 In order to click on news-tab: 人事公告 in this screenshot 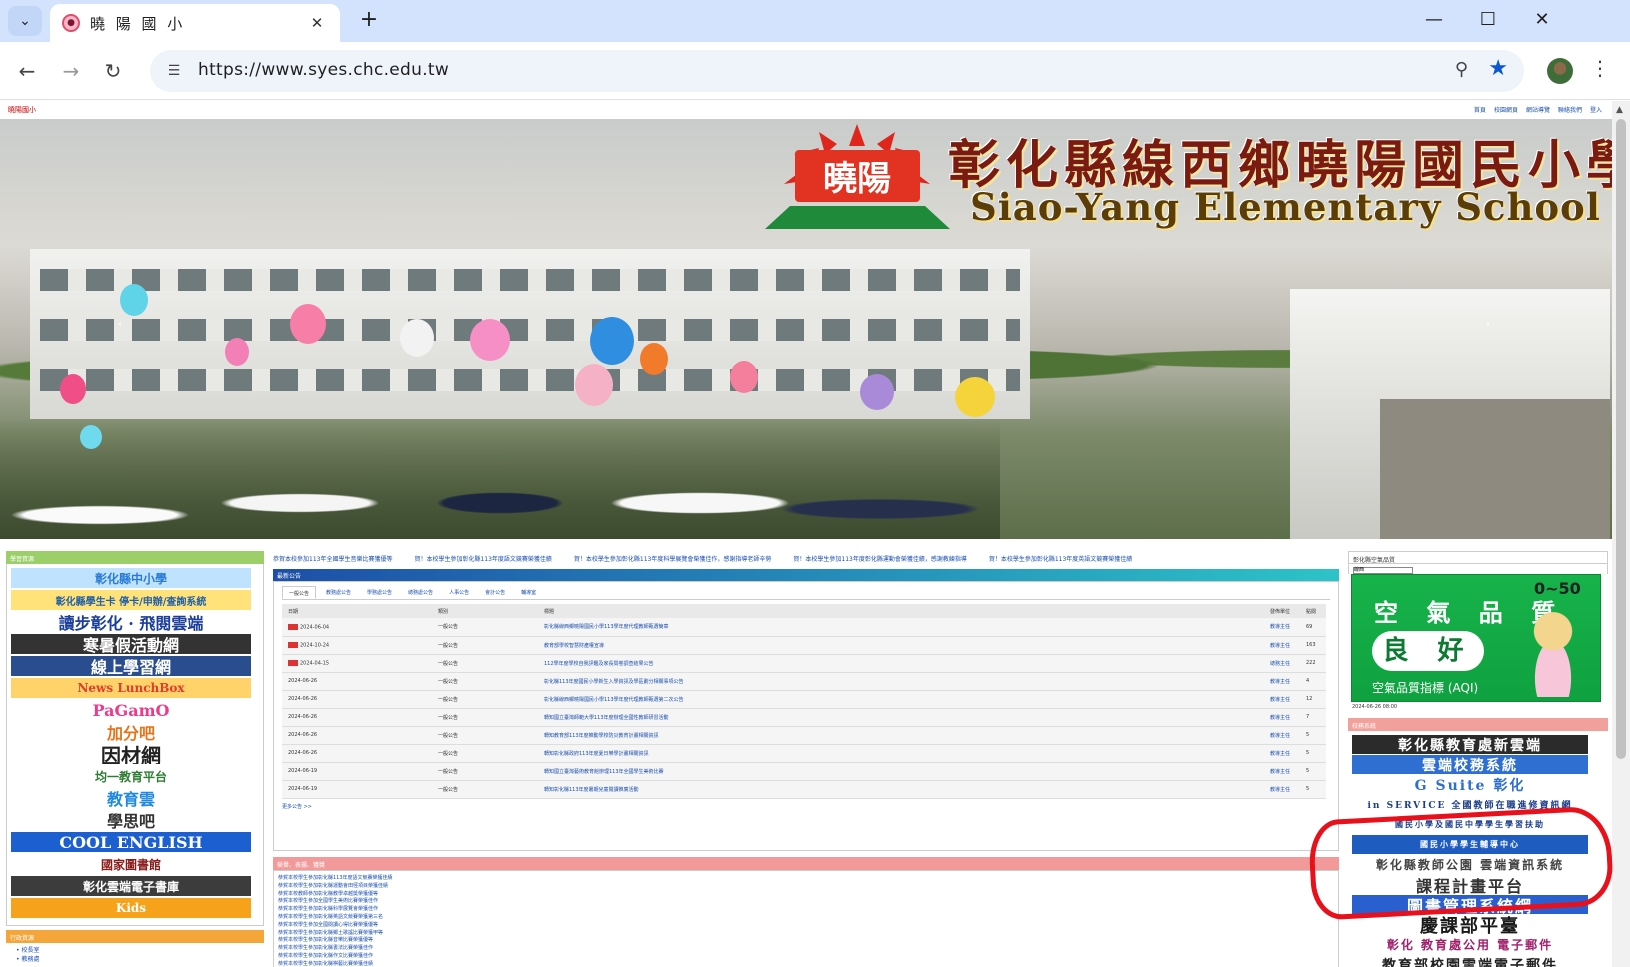, I will do `click(459, 592)`.